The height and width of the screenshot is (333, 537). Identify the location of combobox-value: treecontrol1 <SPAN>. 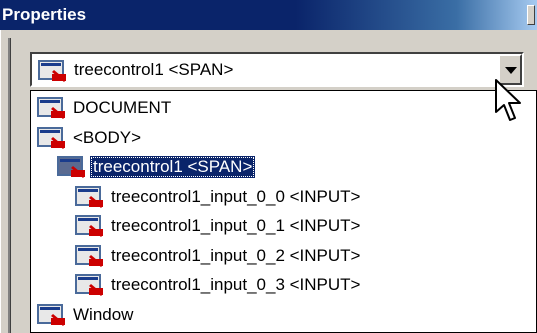
(154, 69).